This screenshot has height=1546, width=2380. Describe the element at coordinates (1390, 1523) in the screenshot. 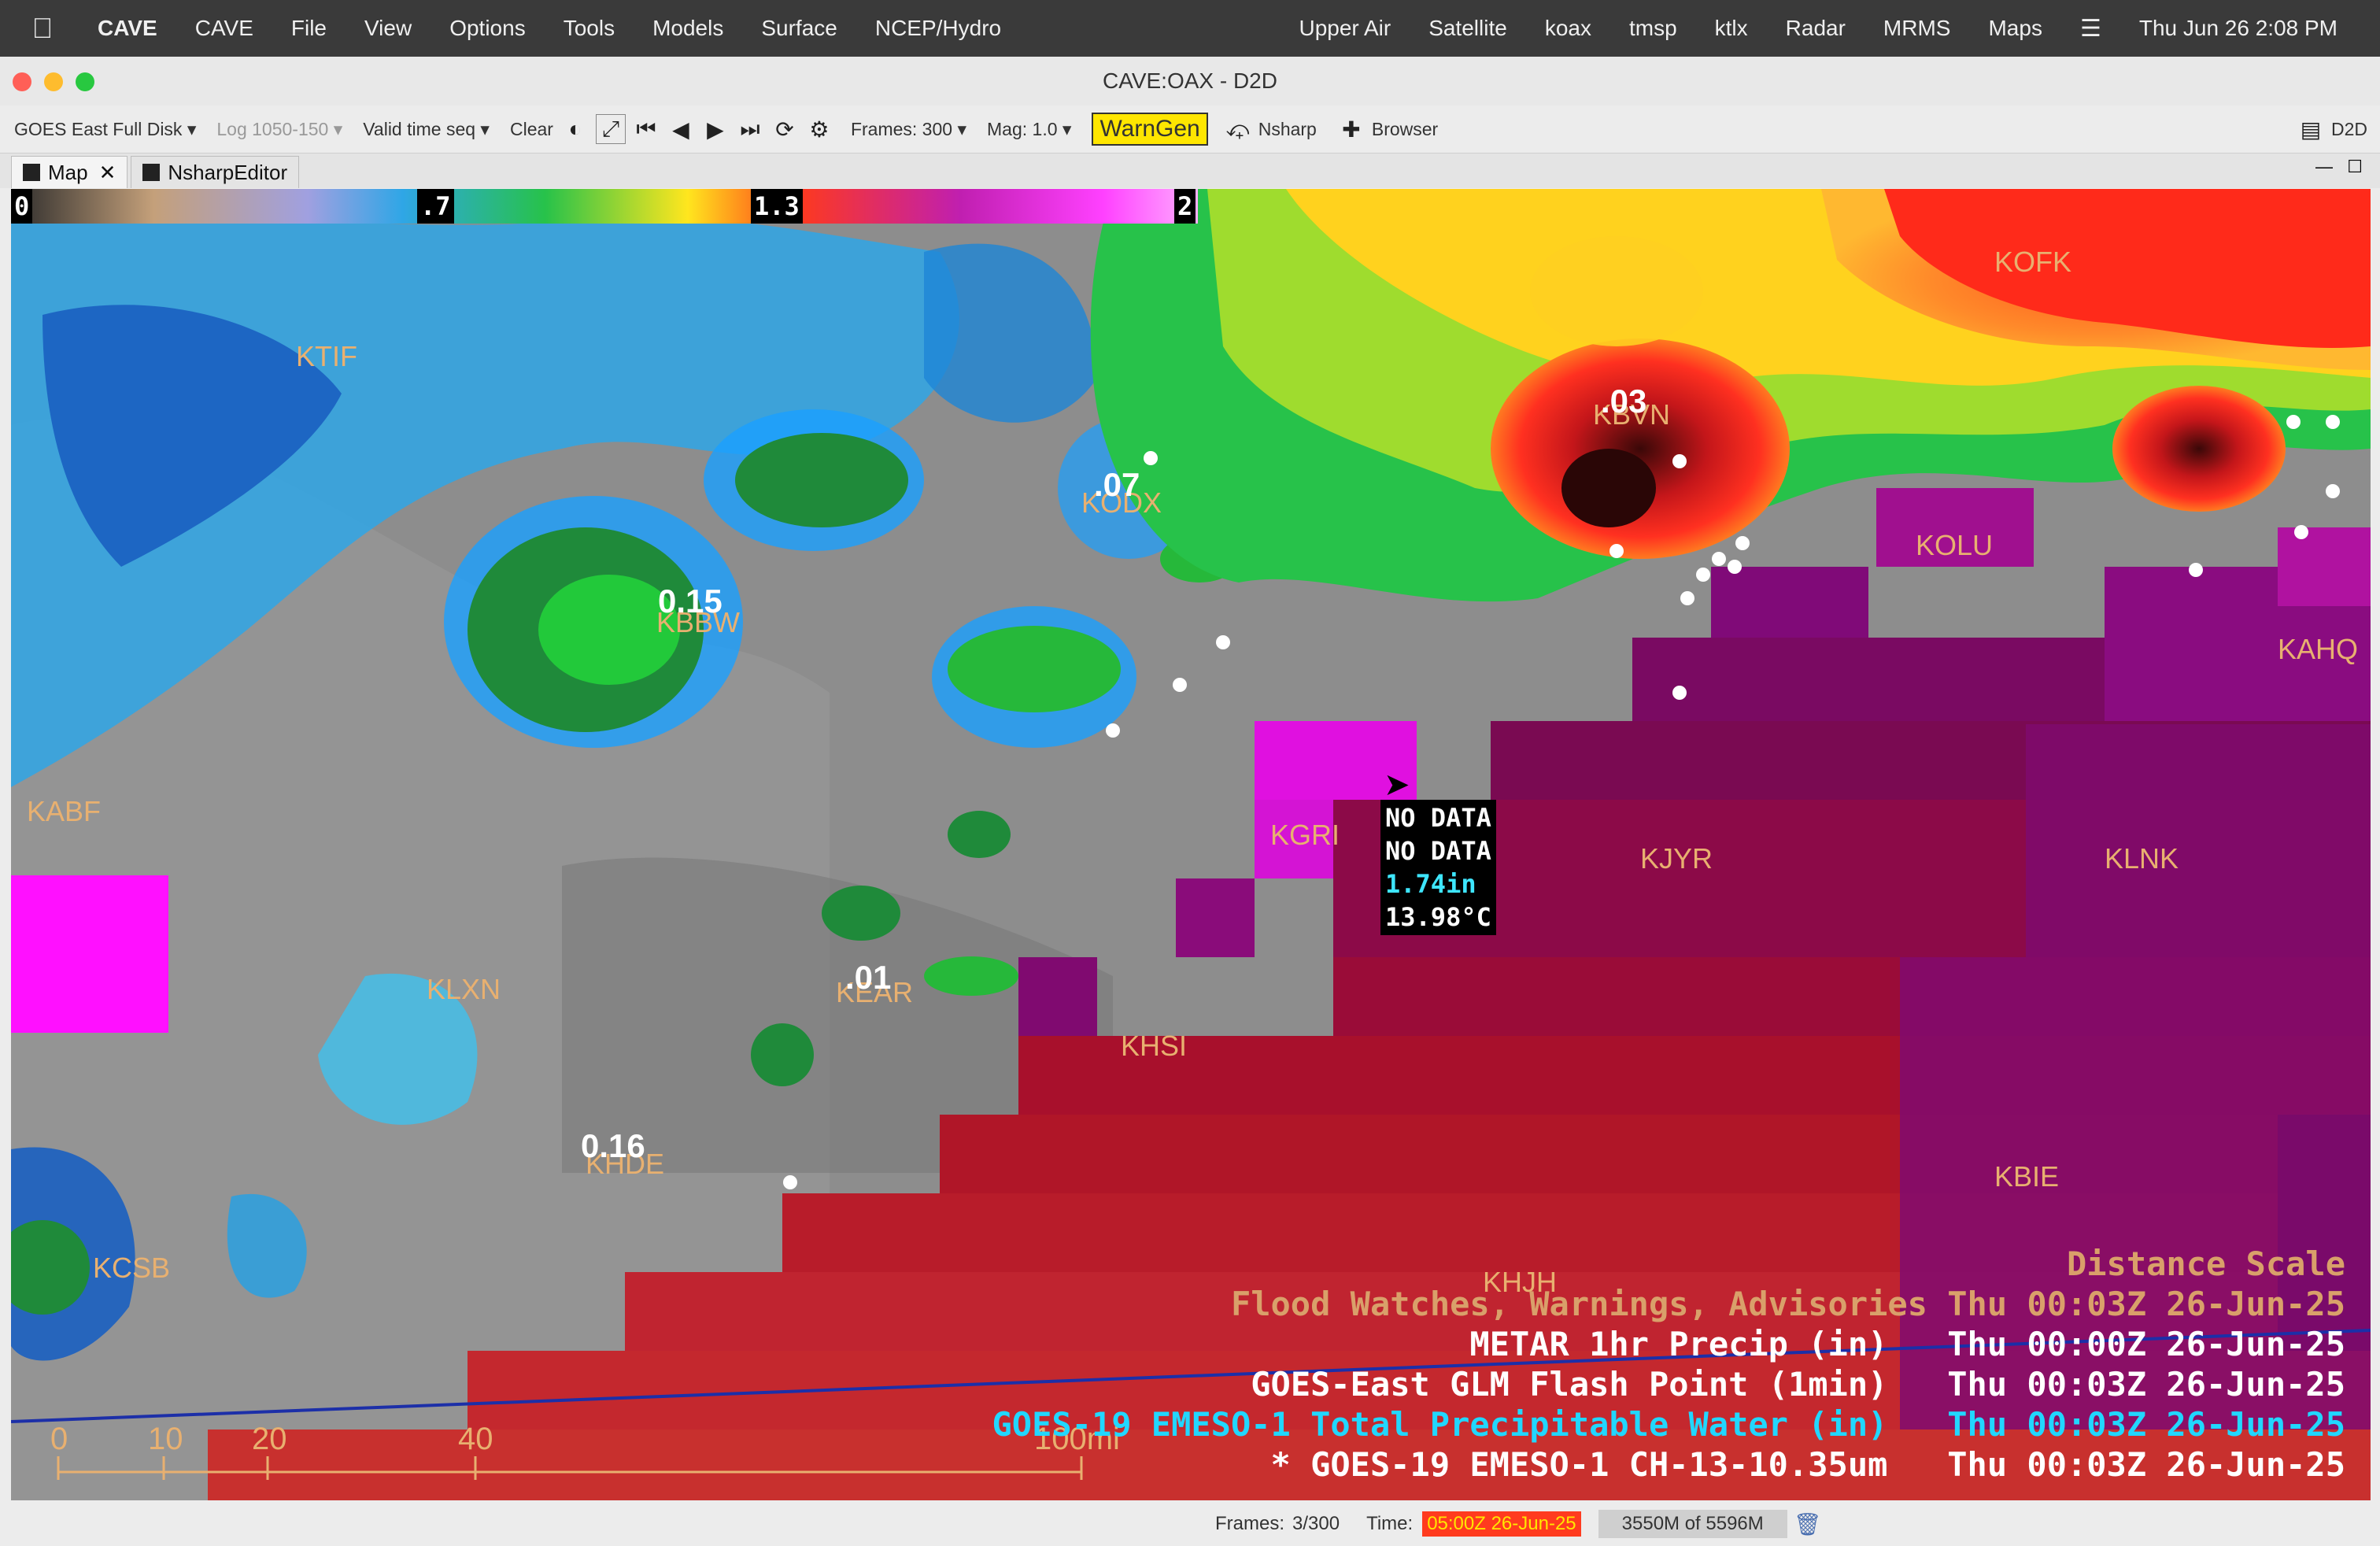

I see `status-time-label: Time:` at that location.